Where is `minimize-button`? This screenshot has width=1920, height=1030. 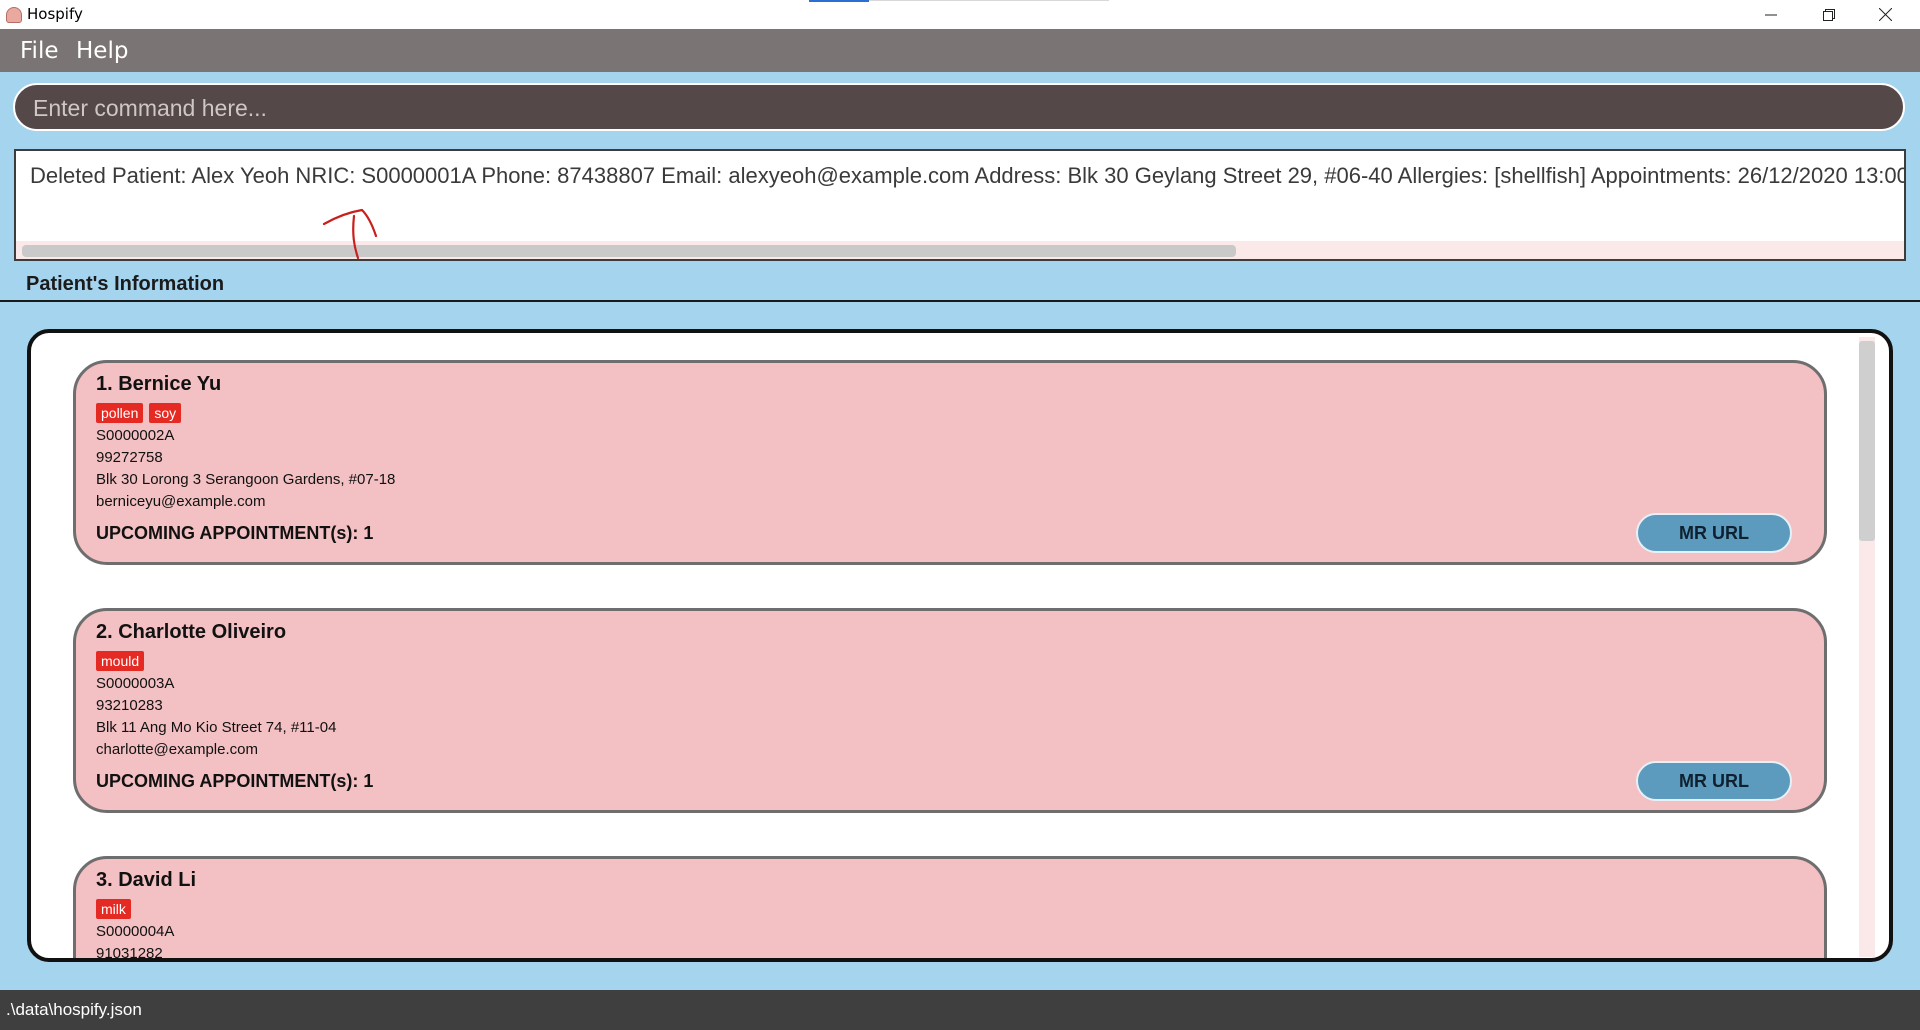 minimize-button is located at coordinates (1771, 14).